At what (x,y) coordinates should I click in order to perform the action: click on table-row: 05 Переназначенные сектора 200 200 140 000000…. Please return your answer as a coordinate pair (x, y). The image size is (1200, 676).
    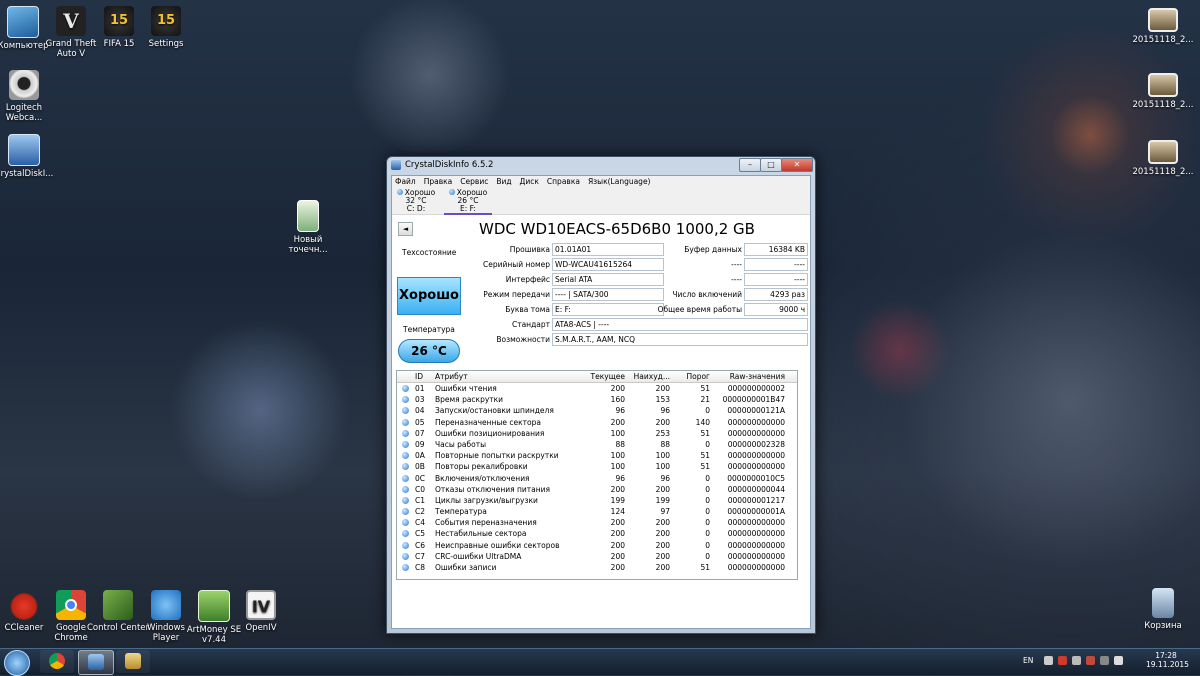
    Looking at the image, I should click on (597, 422).